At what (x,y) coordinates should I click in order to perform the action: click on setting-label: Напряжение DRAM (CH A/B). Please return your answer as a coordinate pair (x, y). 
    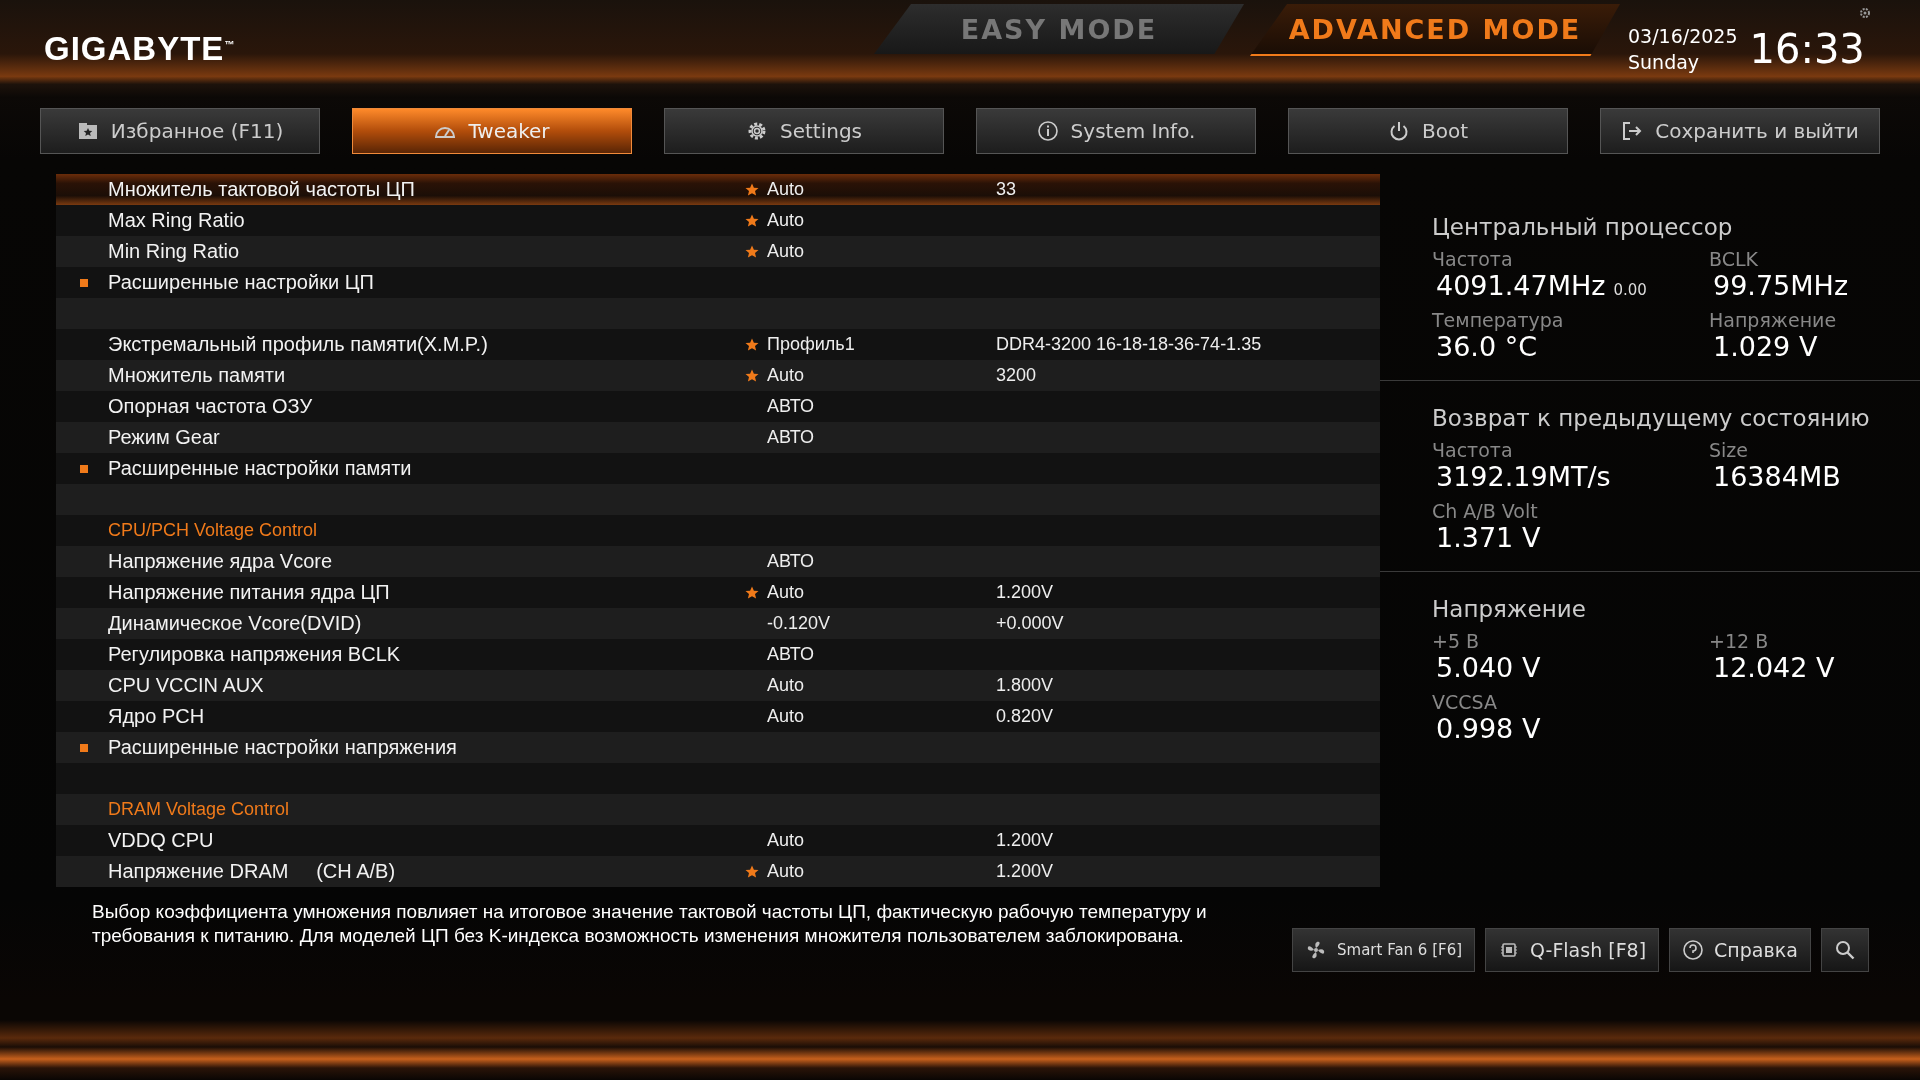
    Looking at the image, I should click on (426, 871).